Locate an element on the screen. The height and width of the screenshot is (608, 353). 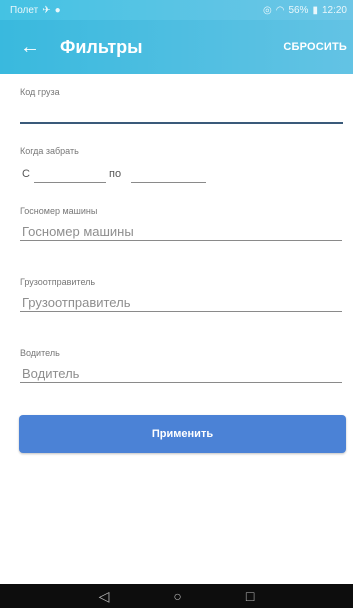
pickup-to-input is located at coordinates (168, 174).